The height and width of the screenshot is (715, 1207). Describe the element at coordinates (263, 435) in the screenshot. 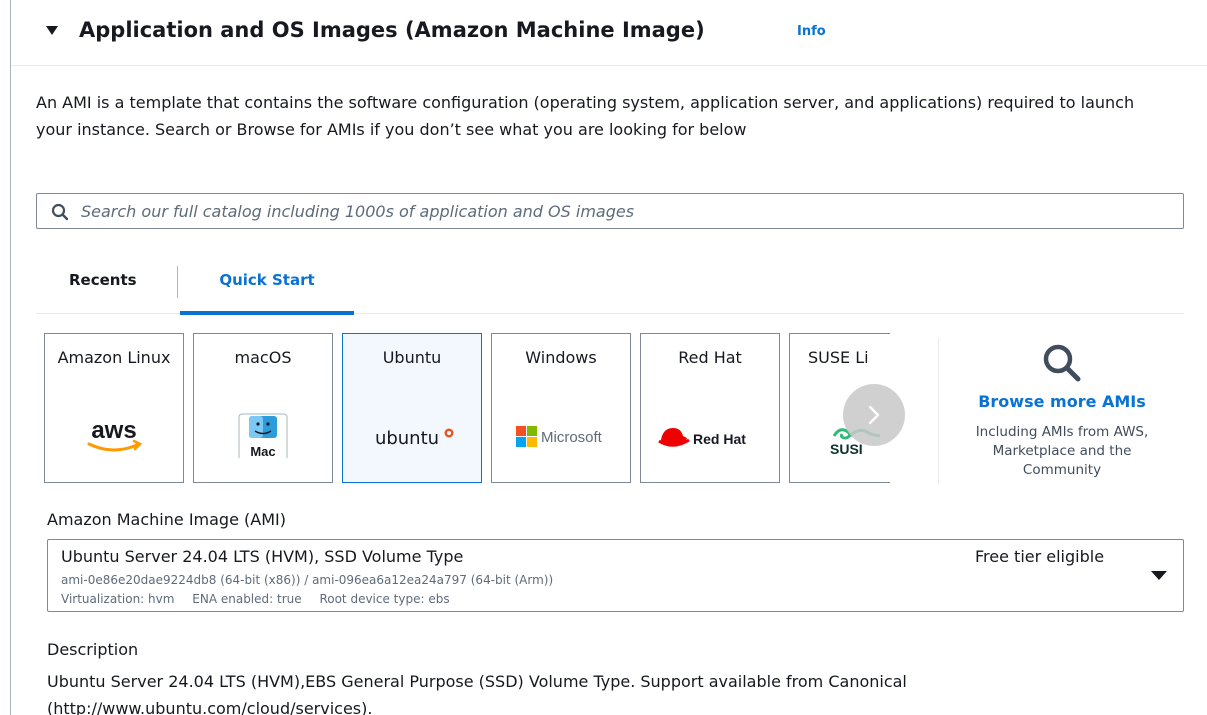

I see `mac-finder-icon: Mac` at that location.